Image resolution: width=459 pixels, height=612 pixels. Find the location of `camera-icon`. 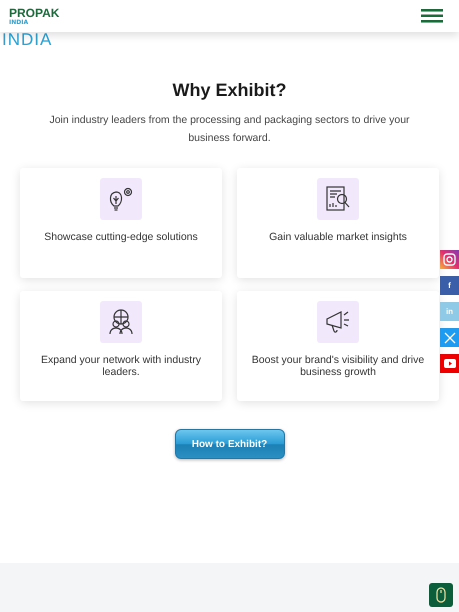

camera-icon is located at coordinates (449, 259).